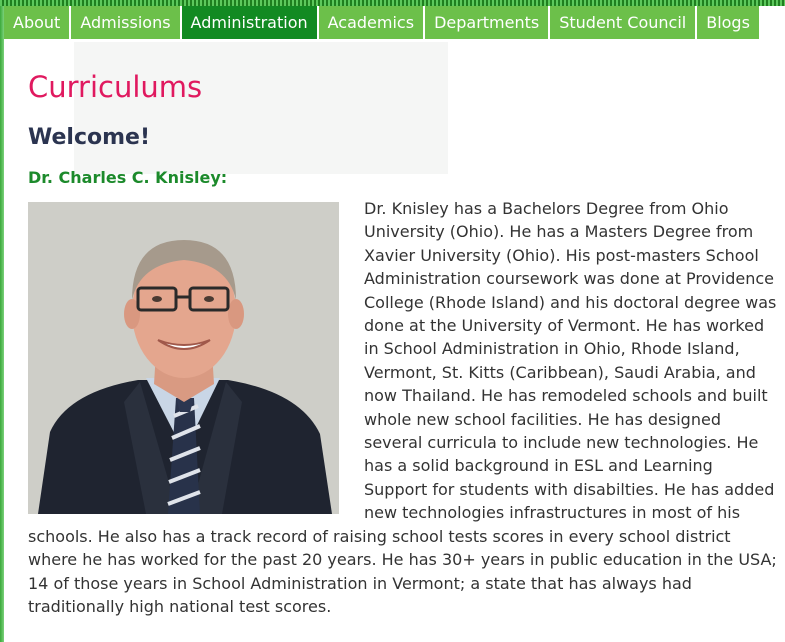  Describe the element at coordinates (128, 177) in the screenshot. I see `person-name-heading: Dr. Charles C. Knisley:` at that location.